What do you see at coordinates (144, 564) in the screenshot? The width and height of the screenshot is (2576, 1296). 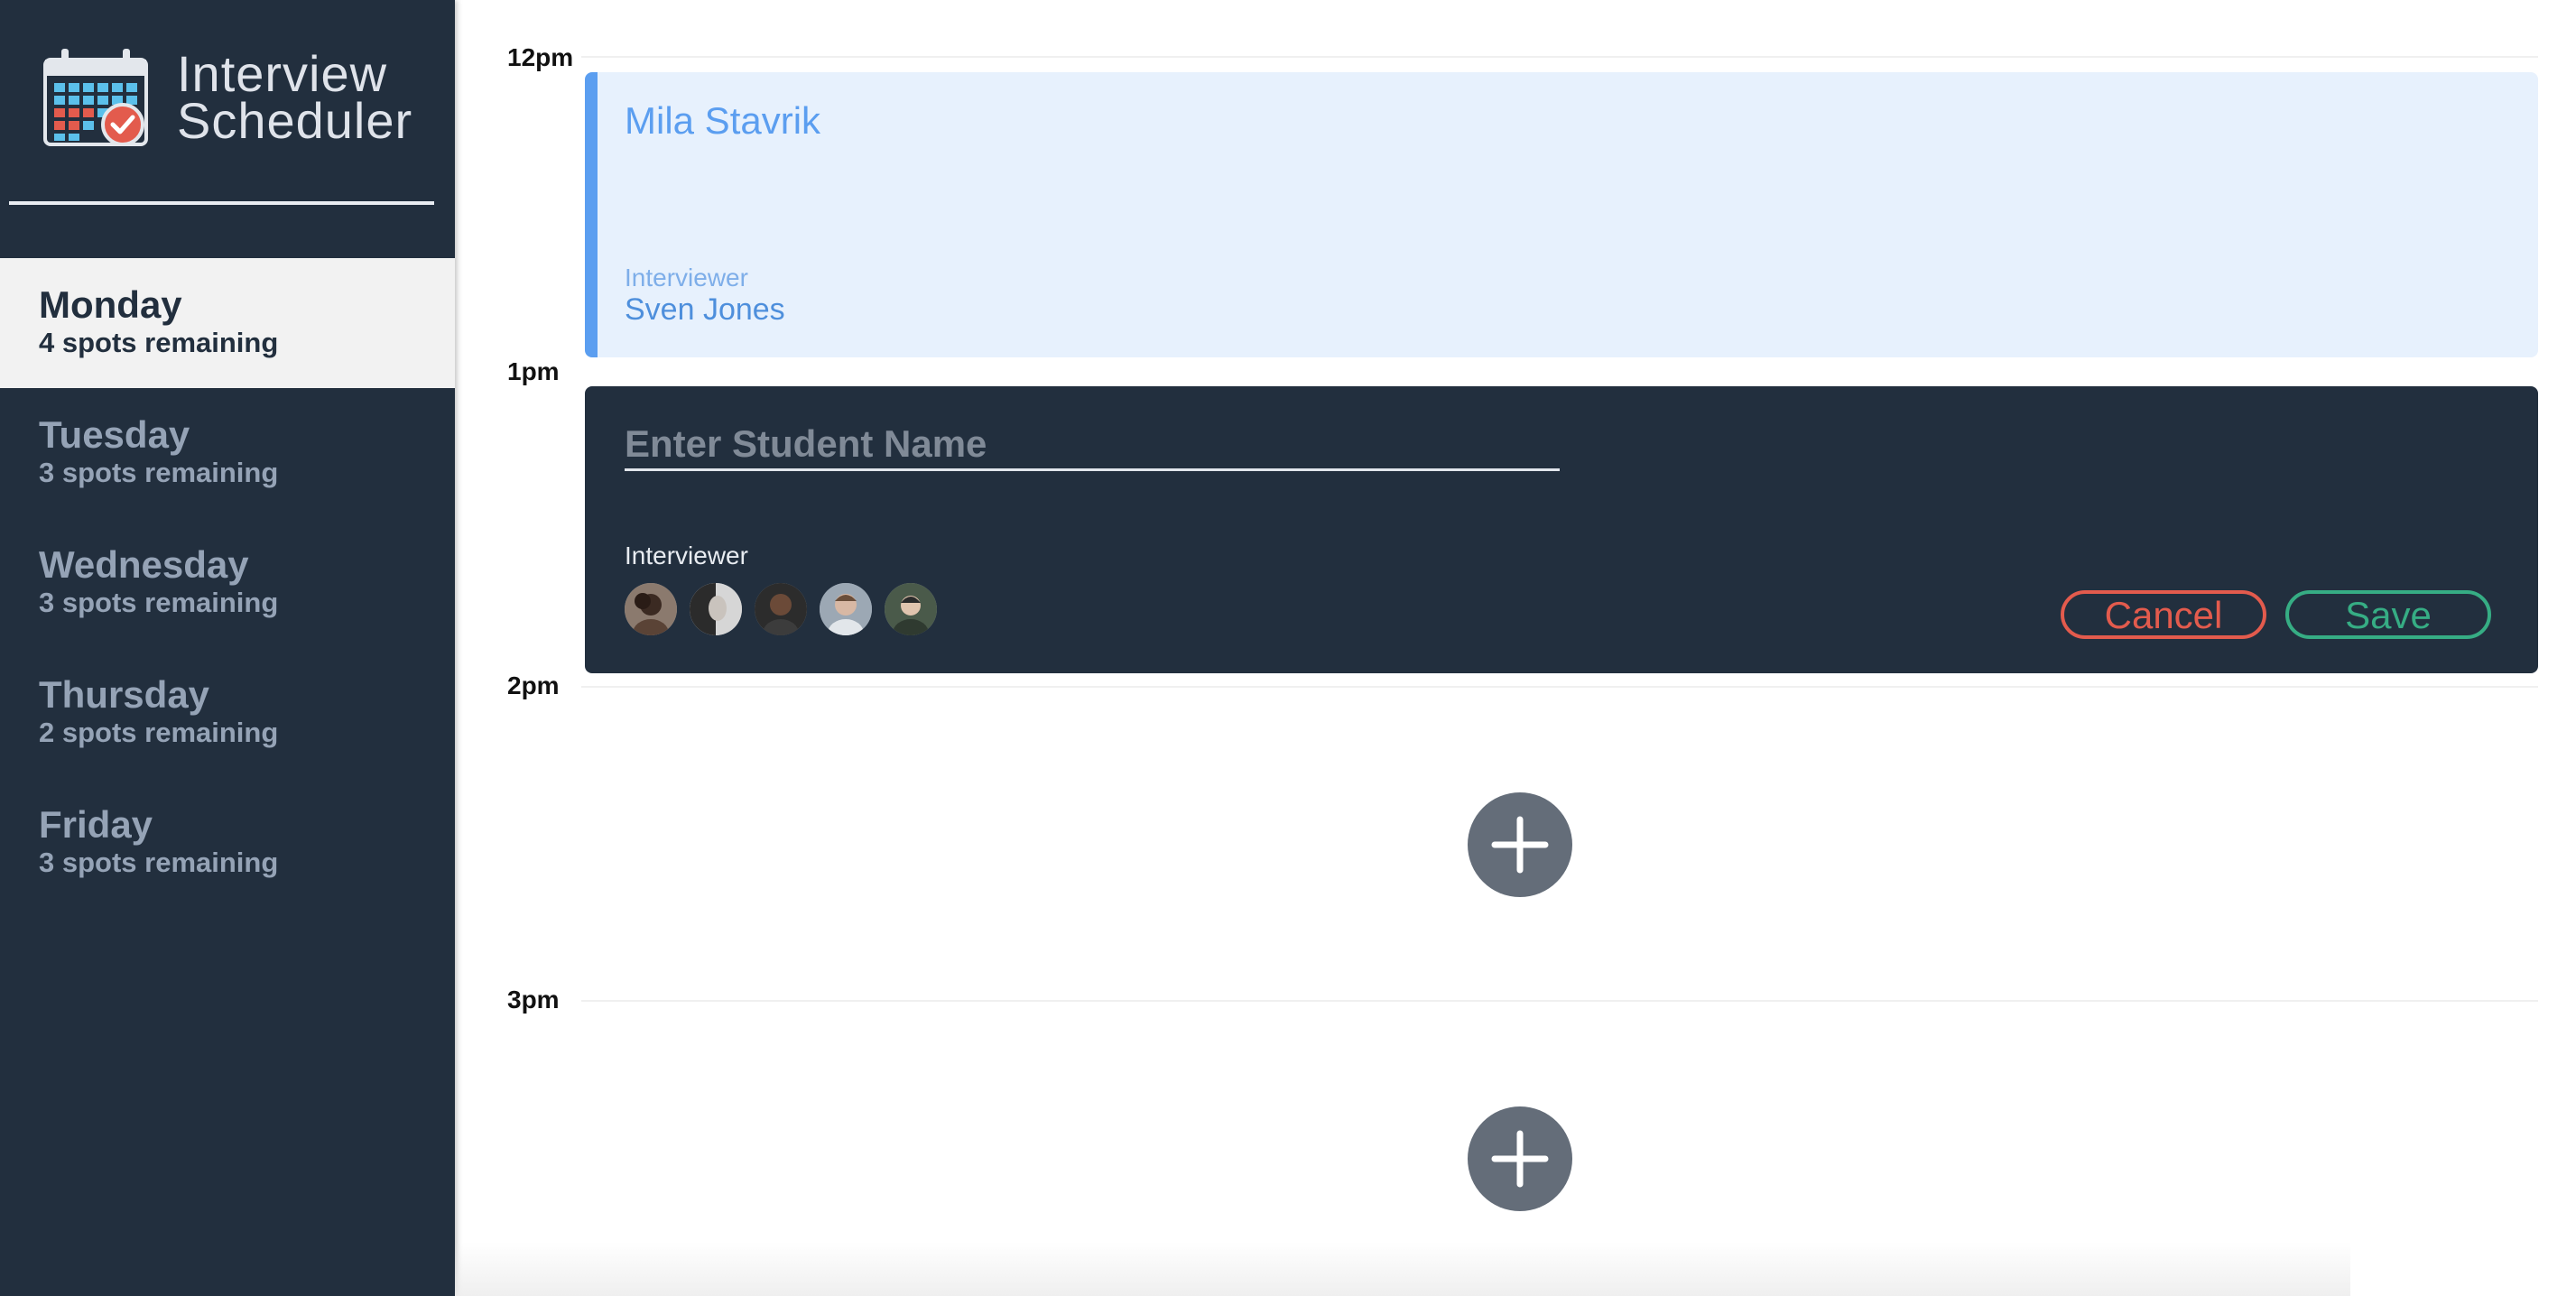 I see `day-name: Wednesday` at bounding box center [144, 564].